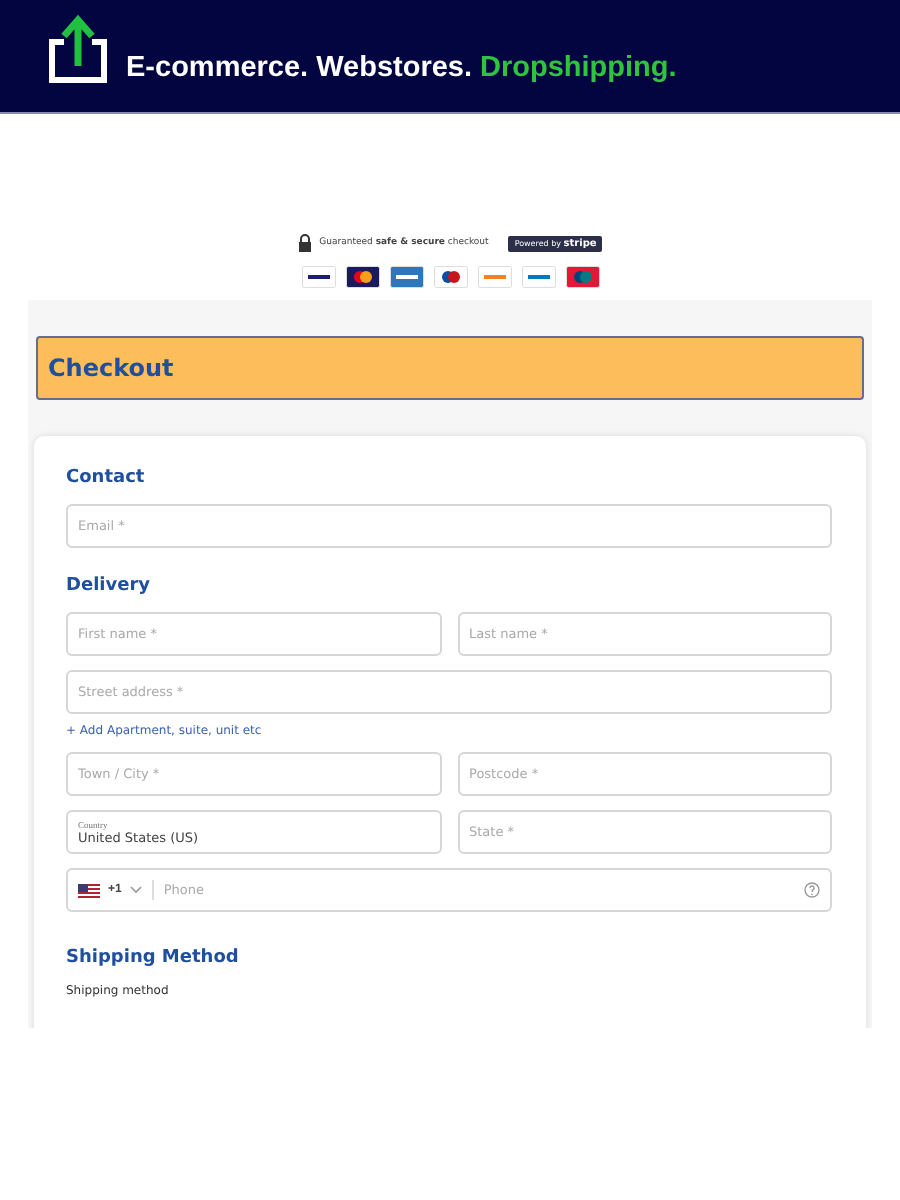 The width and height of the screenshot is (900, 1200). Describe the element at coordinates (78, 50) in the screenshot. I see `share-icon` at that location.